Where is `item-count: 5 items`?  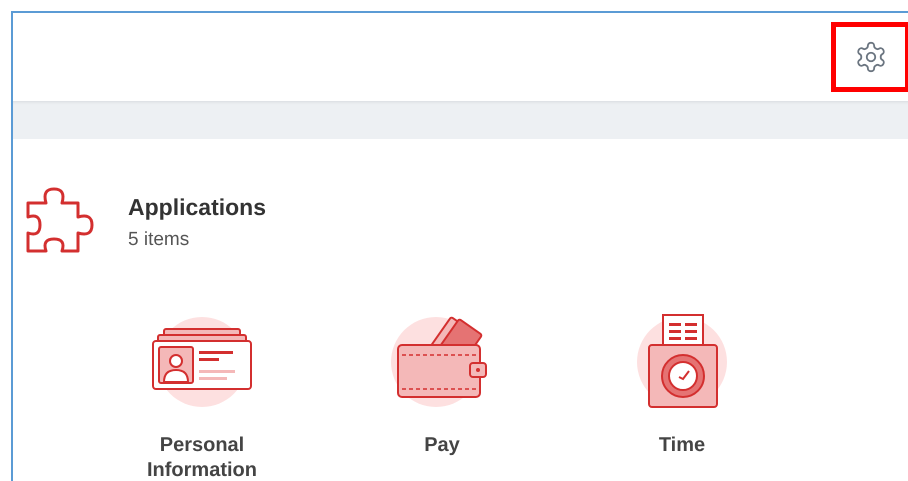
item-count: 5 items is located at coordinates (159, 240).